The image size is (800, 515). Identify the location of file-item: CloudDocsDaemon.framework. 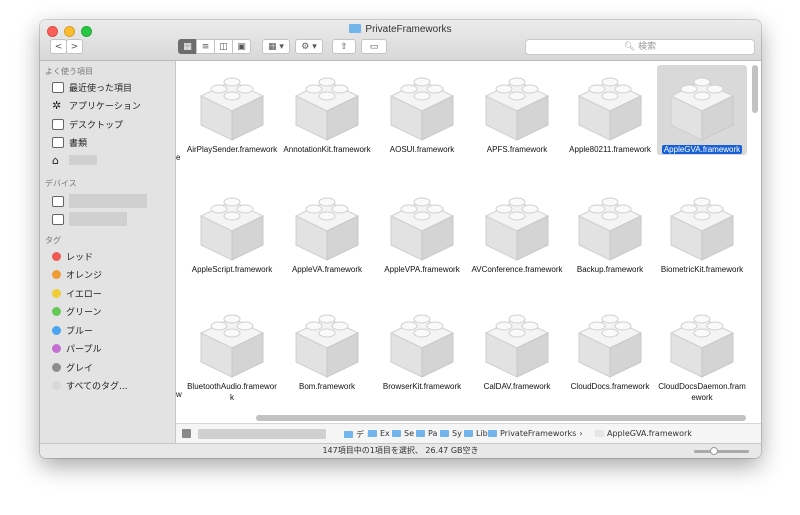
(702, 353).